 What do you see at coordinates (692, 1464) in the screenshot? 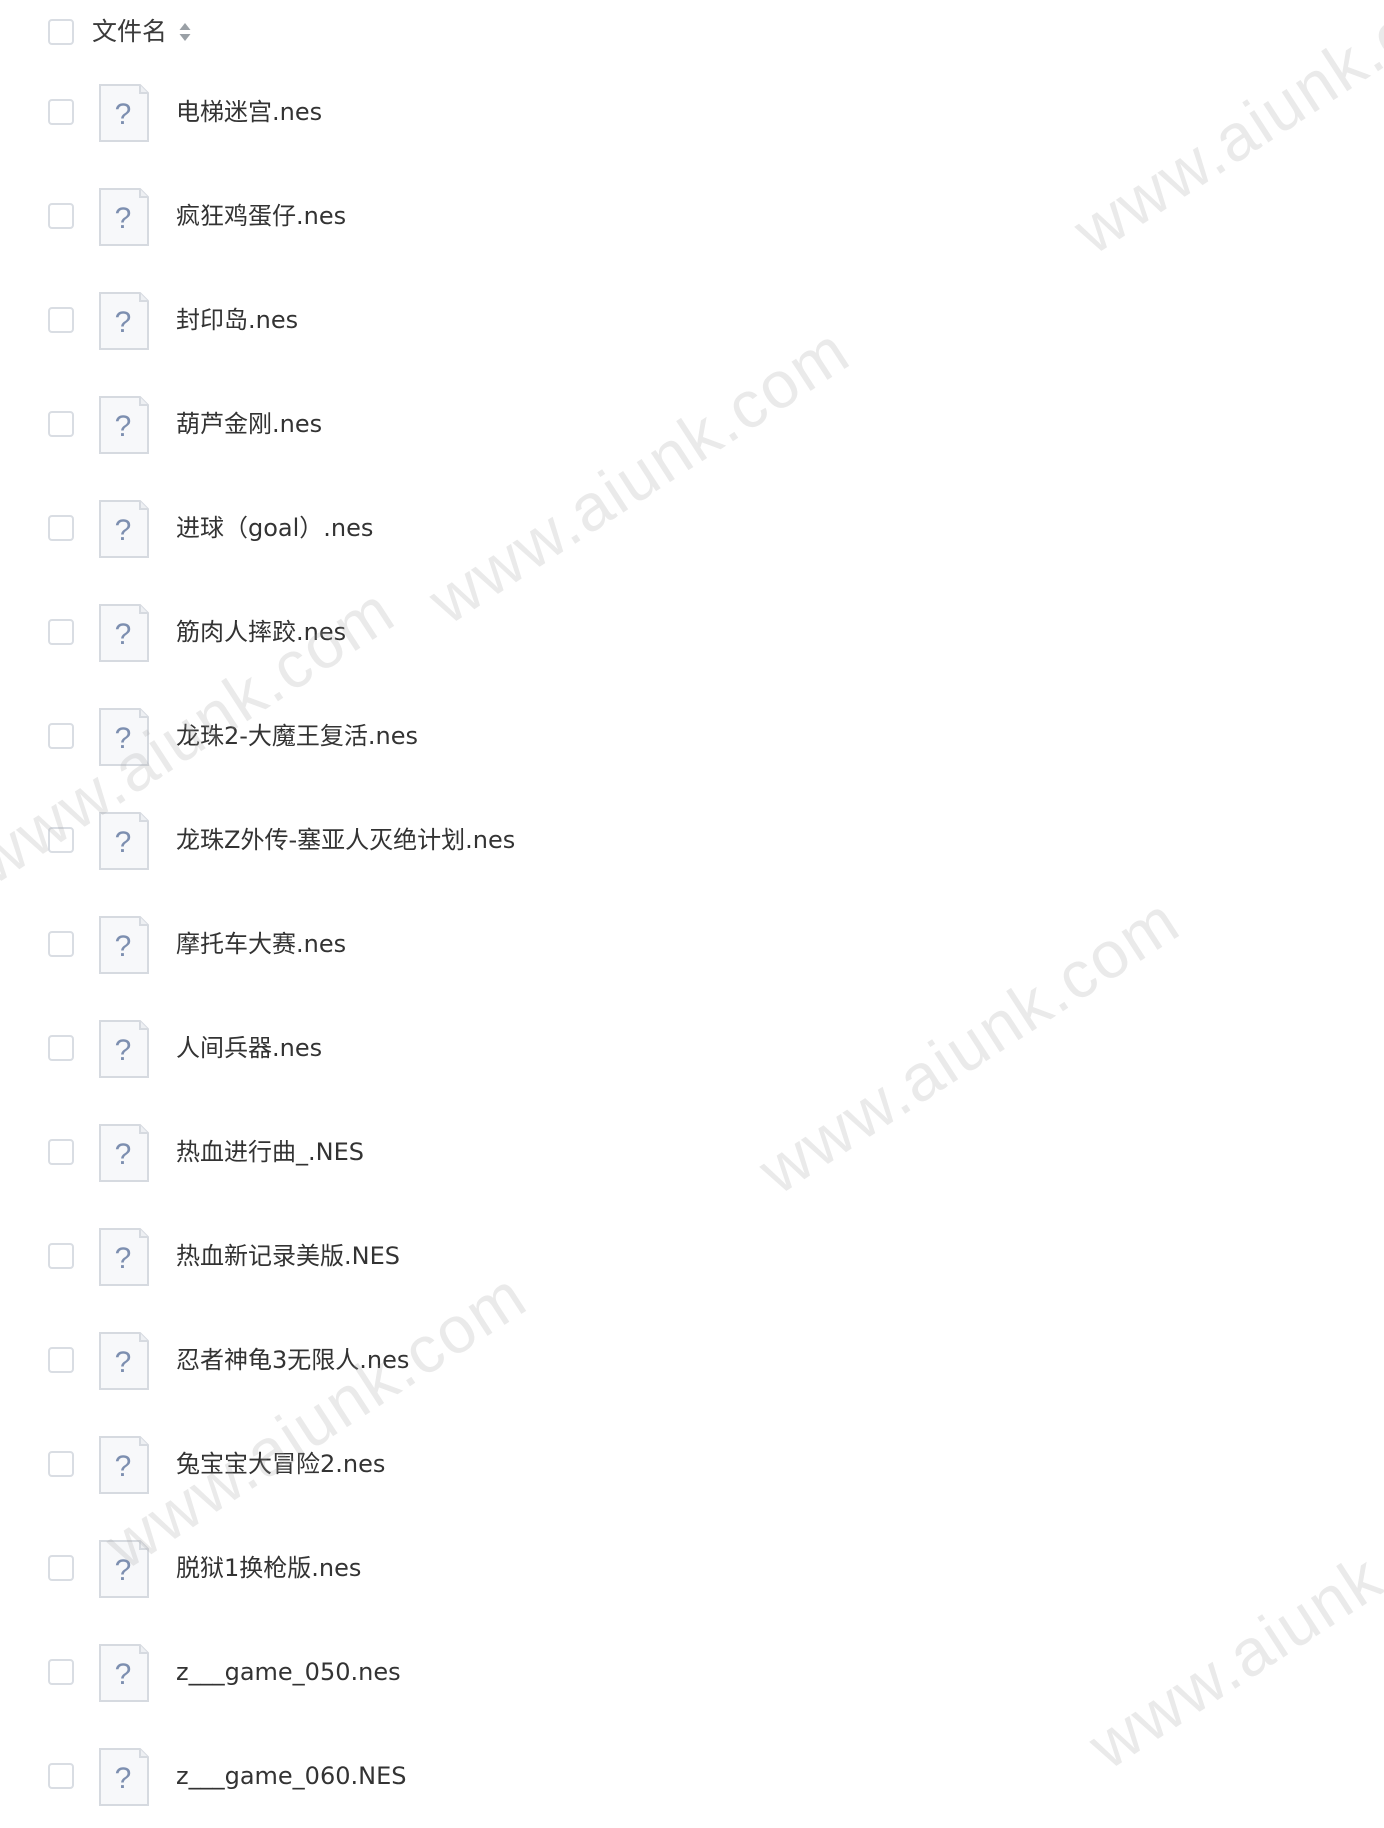
I see `file-row: ? 兔宝宝大冒险2.nes` at bounding box center [692, 1464].